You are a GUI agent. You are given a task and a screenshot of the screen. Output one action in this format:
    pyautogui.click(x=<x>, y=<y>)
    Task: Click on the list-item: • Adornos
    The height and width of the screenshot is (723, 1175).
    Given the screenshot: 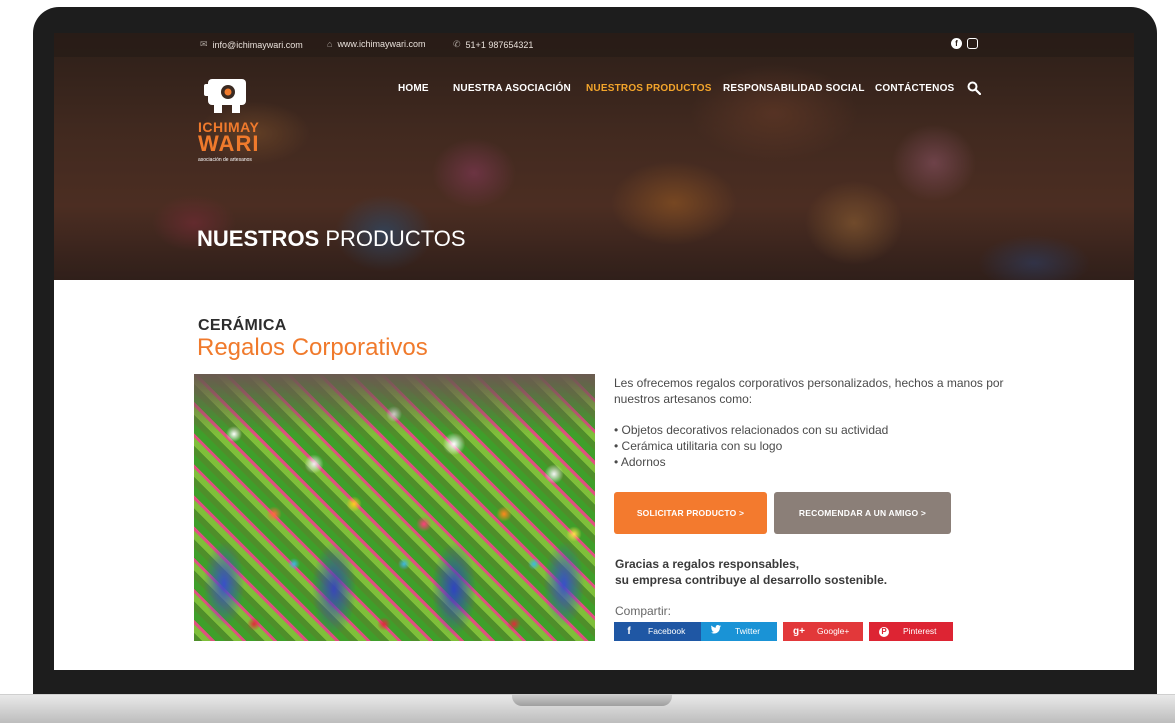 What is the action you would take?
    pyautogui.click(x=640, y=462)
    